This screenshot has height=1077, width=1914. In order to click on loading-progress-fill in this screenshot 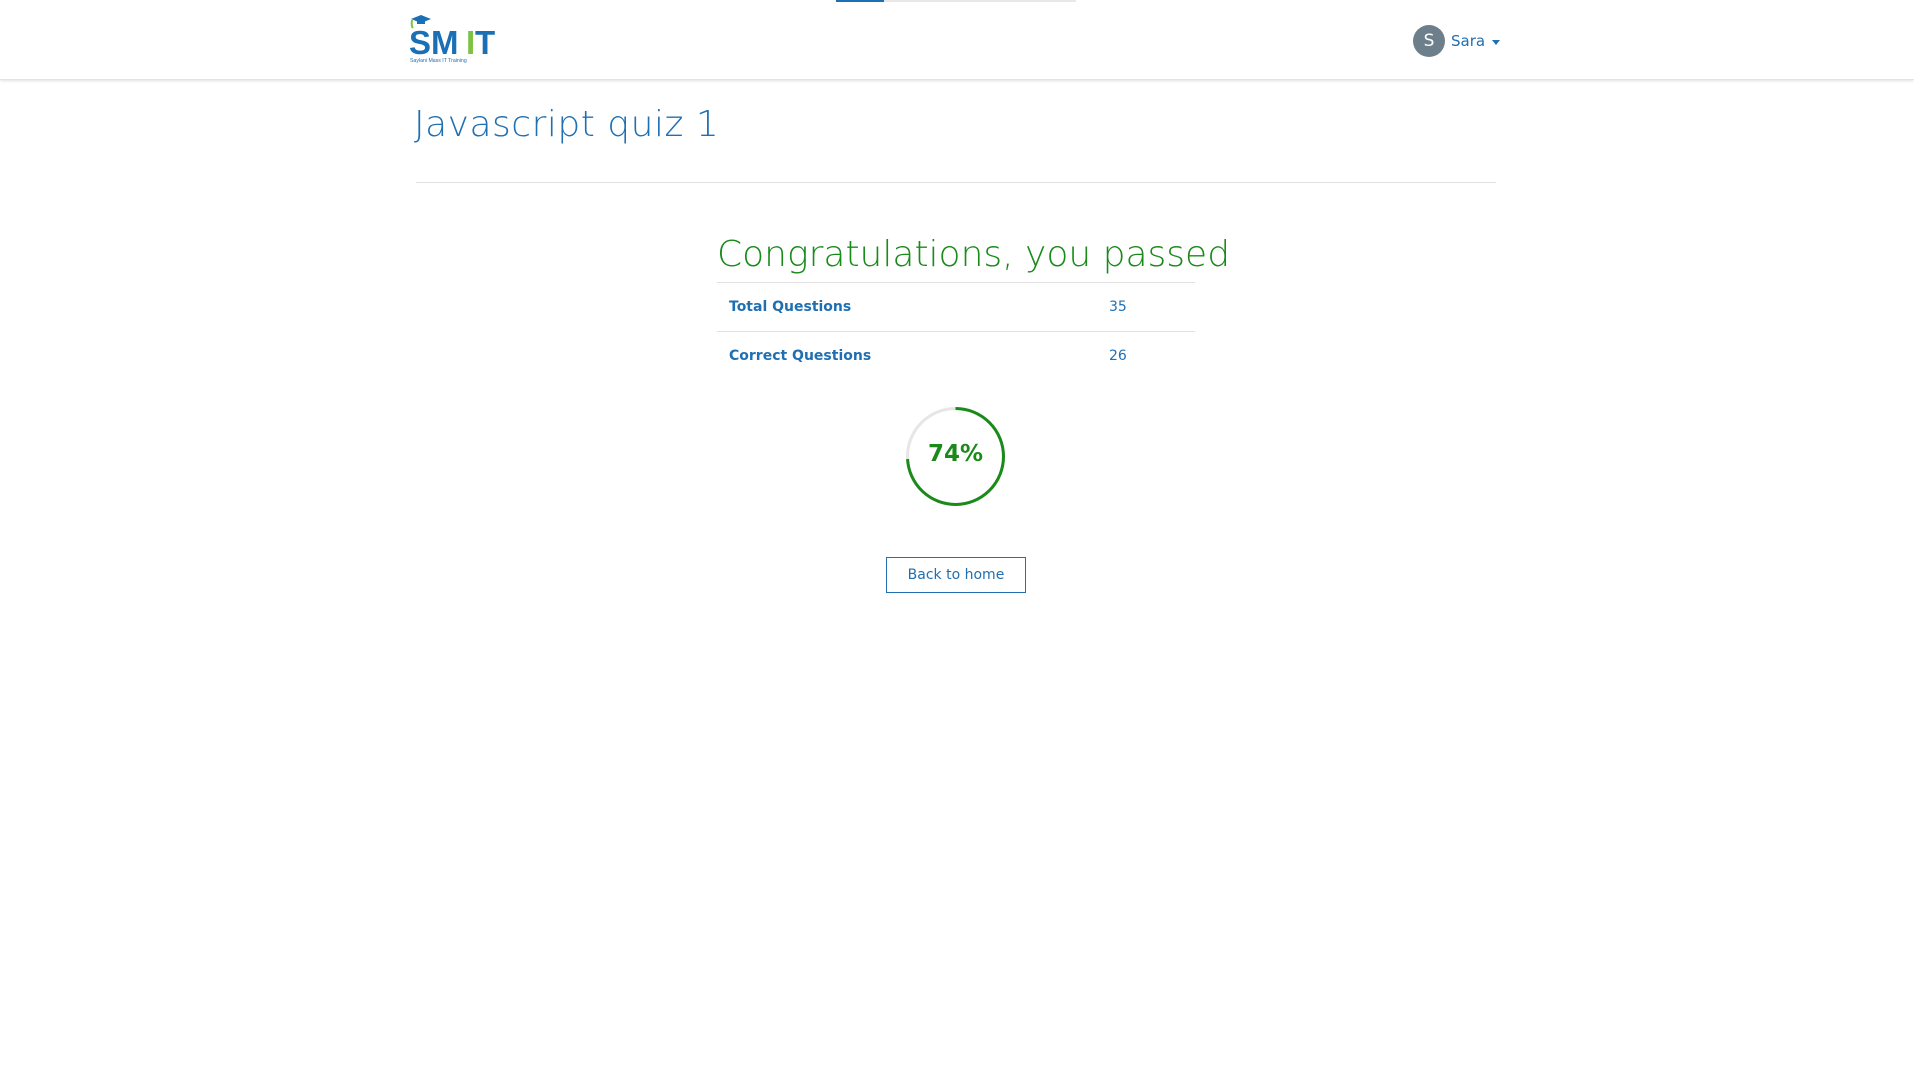, I will do `click(860, 1)`.